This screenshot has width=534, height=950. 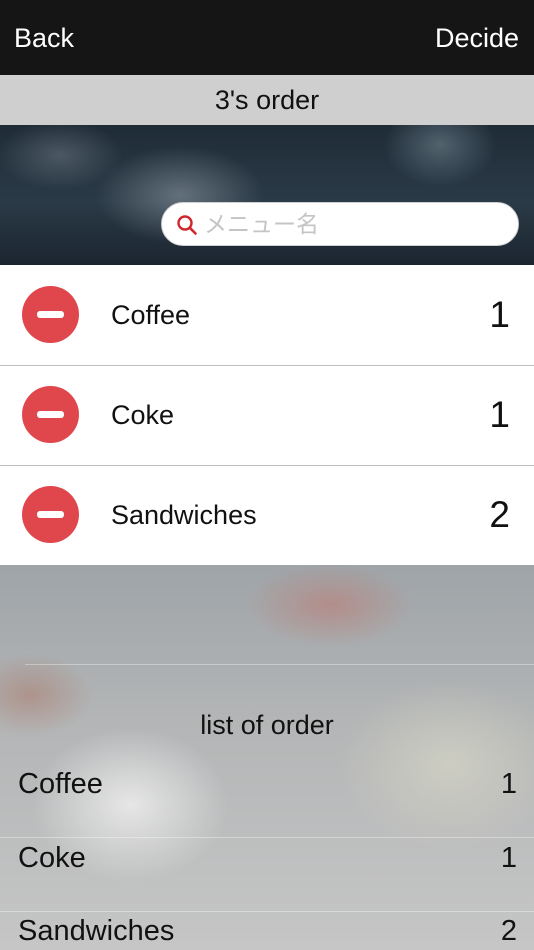 I want to click on order-row: Coffee 1, so click(x=267, y=315).